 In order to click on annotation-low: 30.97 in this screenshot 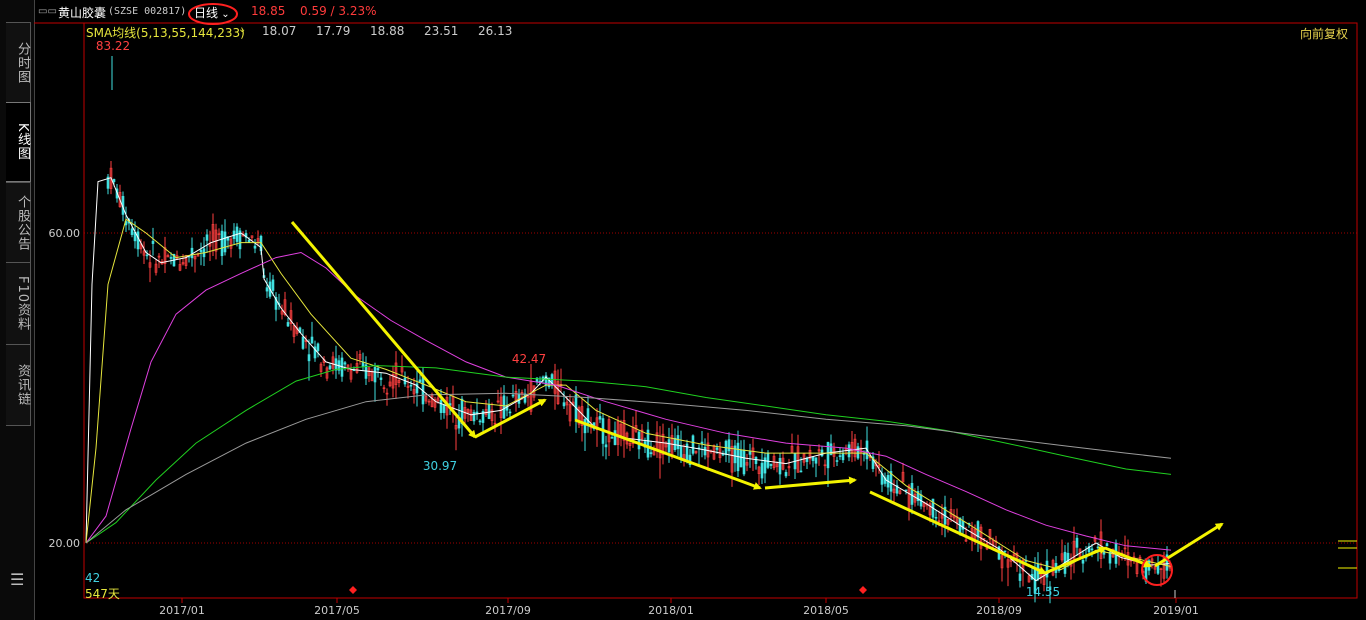, I will do `click(440, 466)`.